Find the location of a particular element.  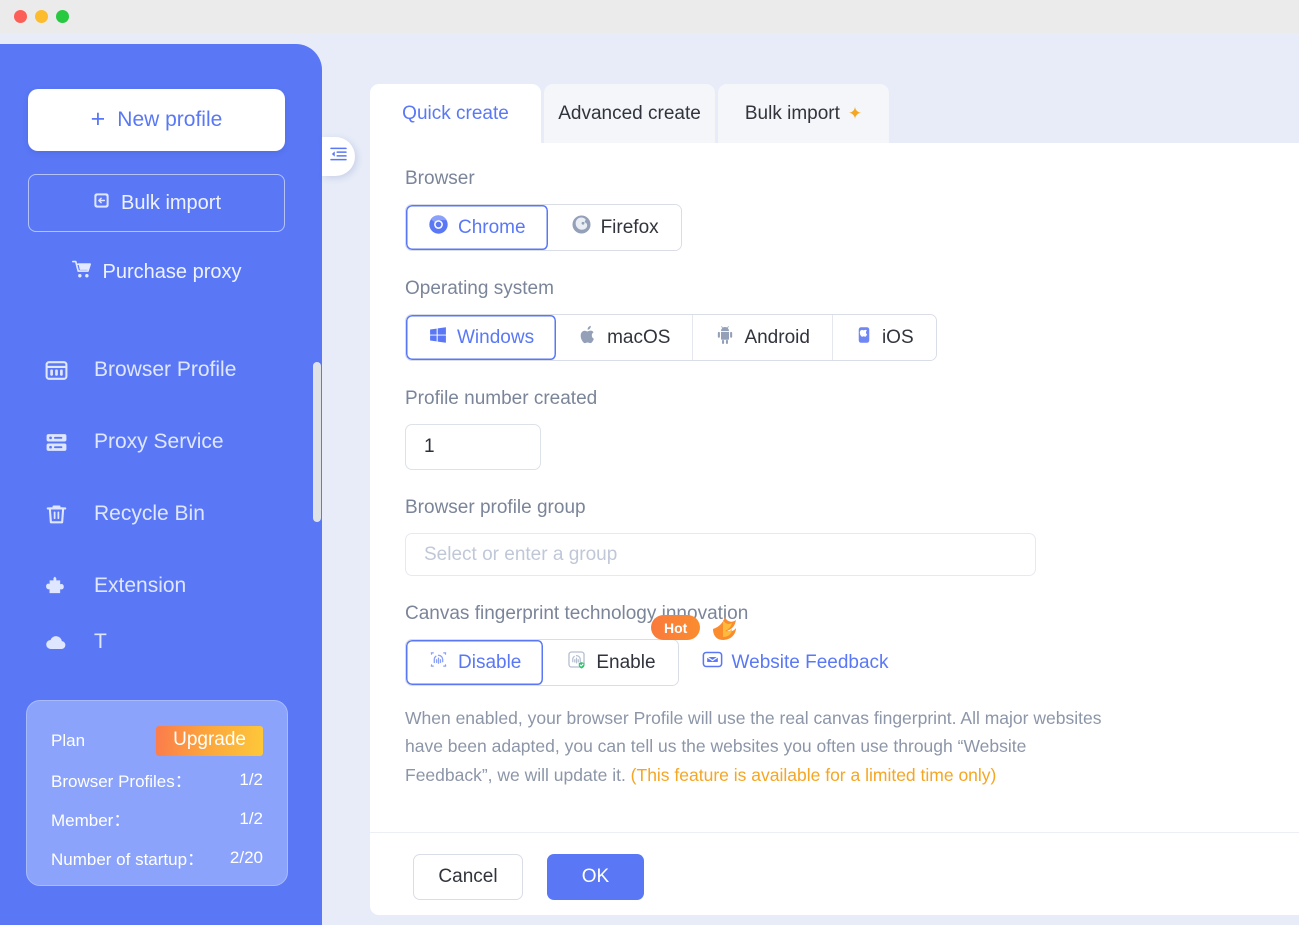

canvas-option-disable: Disable is located at coordinates (475, 662).